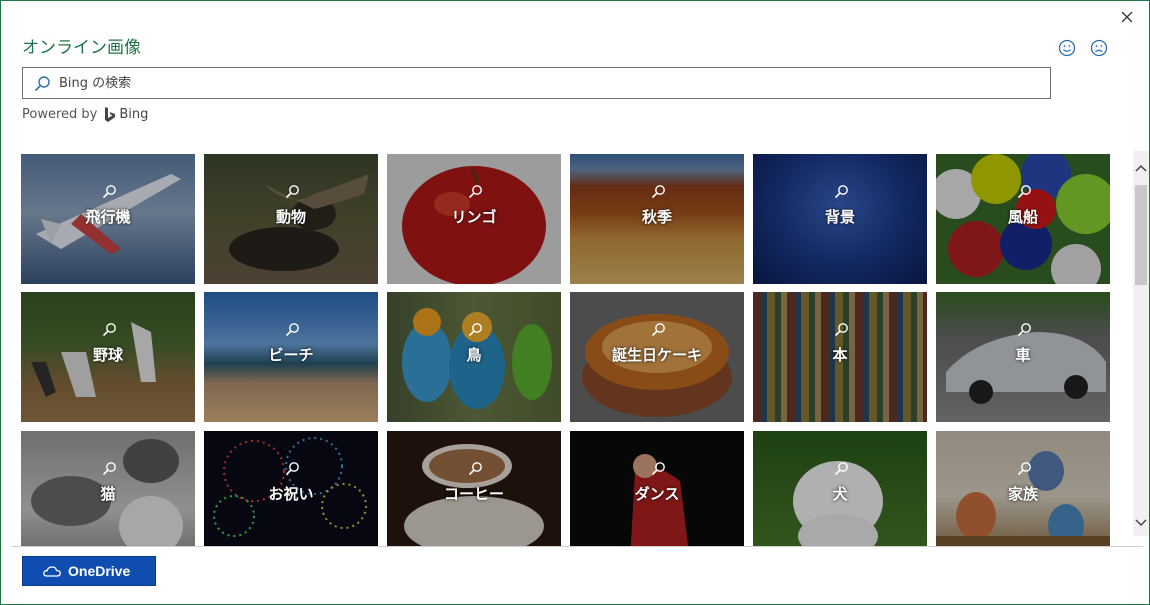 Image resolution: width=1150 pixels, height=605 pixels. Describe the element at coordinates (1141, 235) in the screenshot. I see `scrollbar-thumb` at that location.